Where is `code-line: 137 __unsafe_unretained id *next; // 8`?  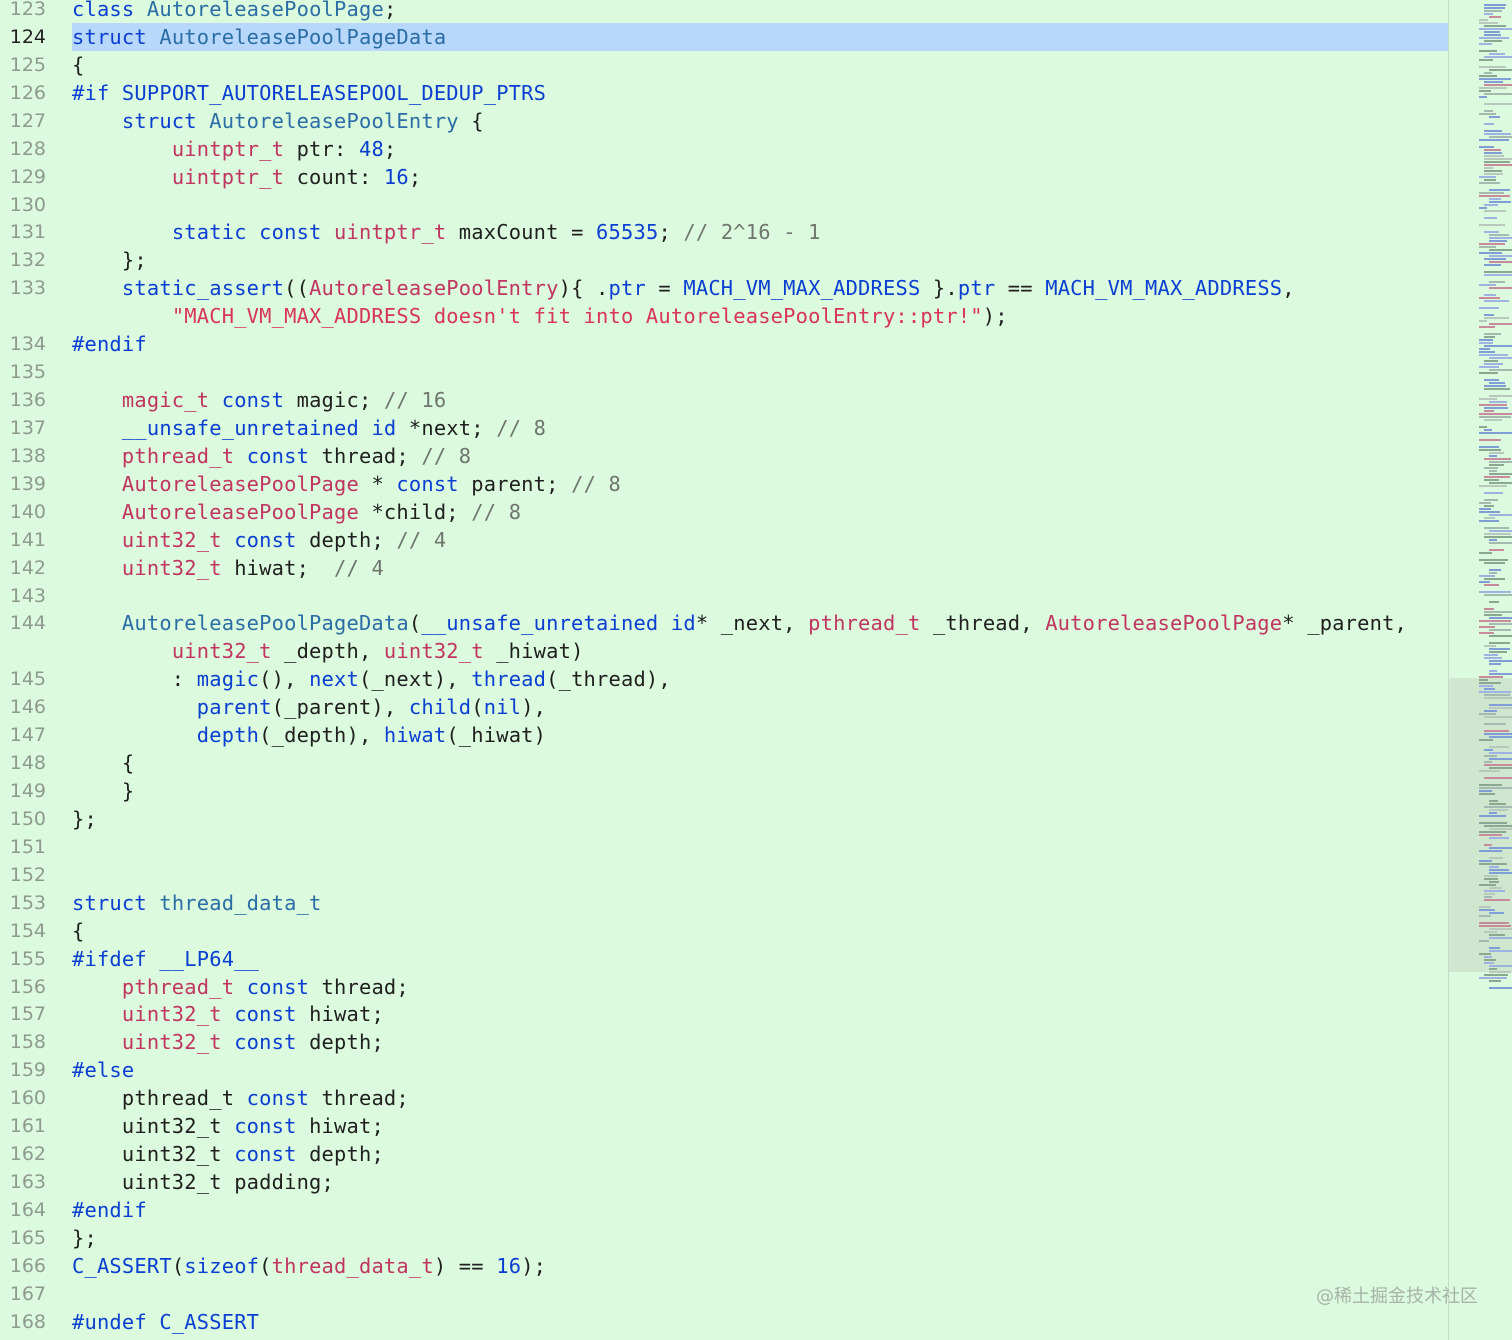
code-line: 137 __unsafe_unretained id *next; // 8 is located at coordinates (724, 428).